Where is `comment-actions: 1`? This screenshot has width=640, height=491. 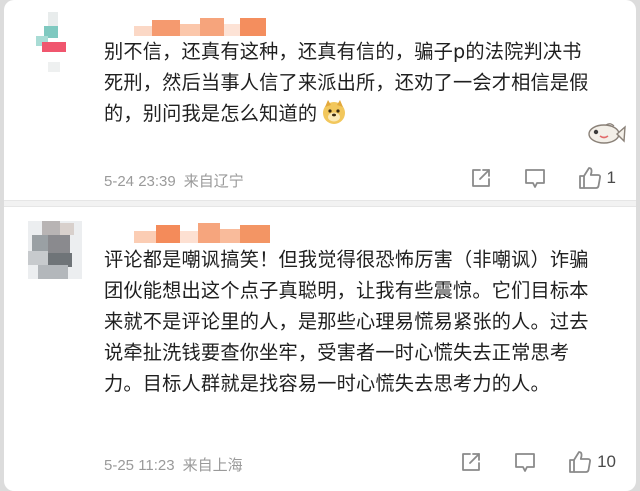
comment-actions: 1 is located at coordinates (527, 178).